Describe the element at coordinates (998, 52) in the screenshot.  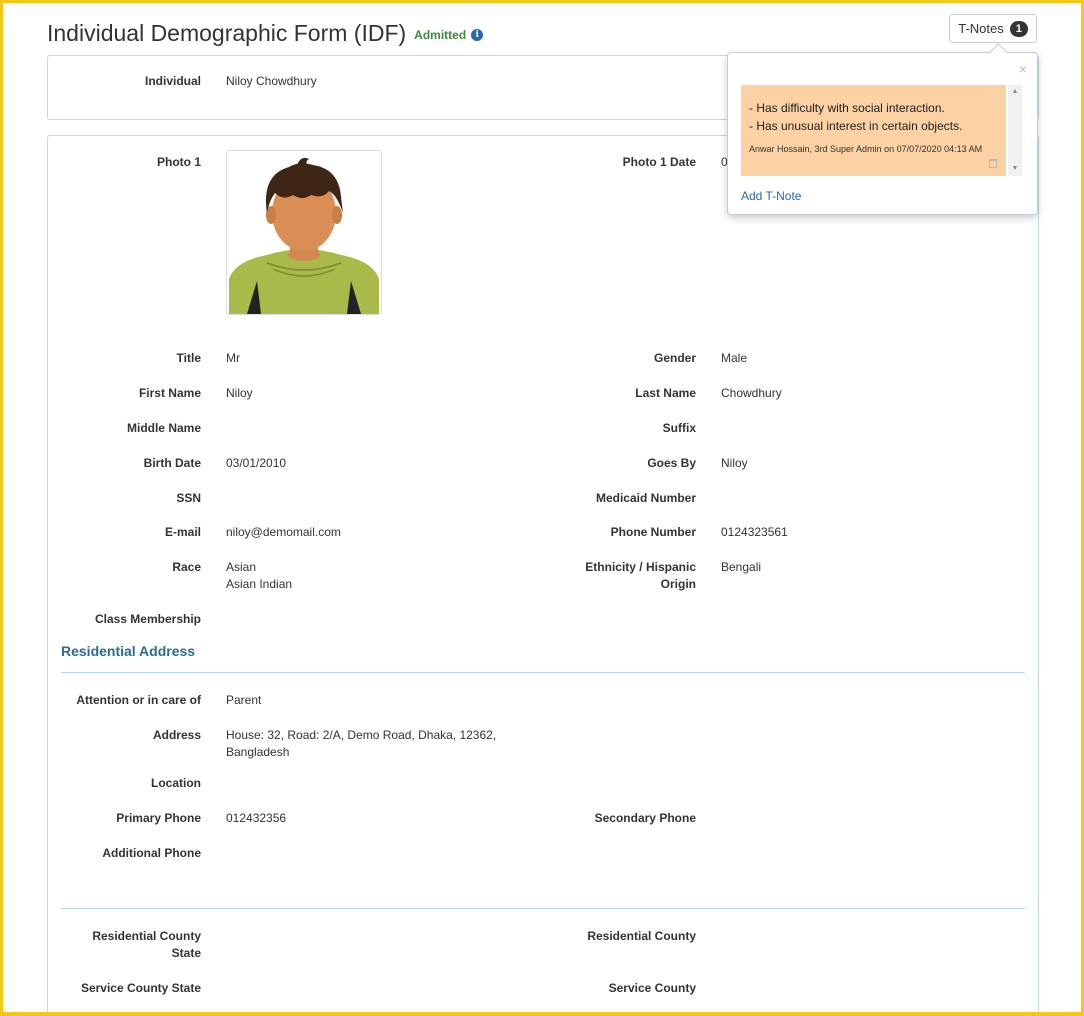
I see `popover-arrow` at that location.